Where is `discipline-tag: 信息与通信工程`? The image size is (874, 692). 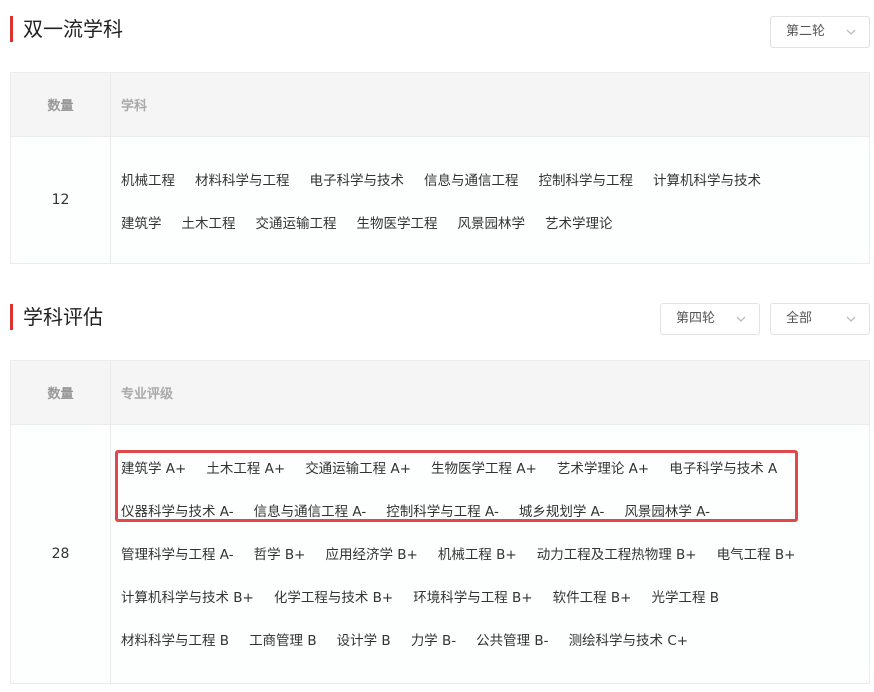 discipline-tag: 信息与通信工程 is located at coordinates (471, 179).